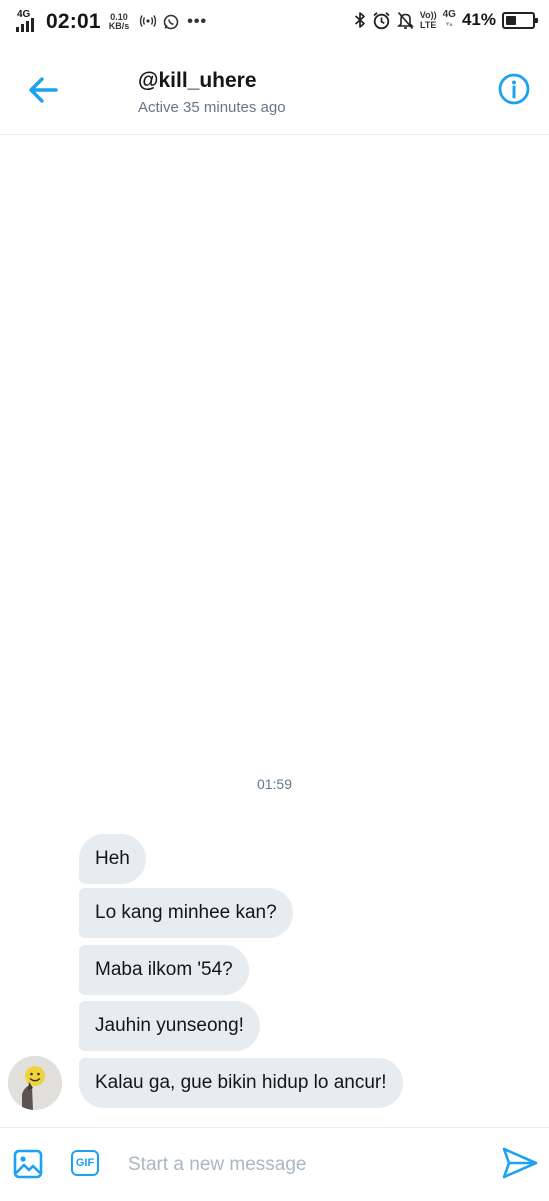 This screenshot has height=1201, width=549. What do you see at coordinates (119, 26) in the screenshot?
I see `speed-unit: KB/s` at bounding box center [119, 26].